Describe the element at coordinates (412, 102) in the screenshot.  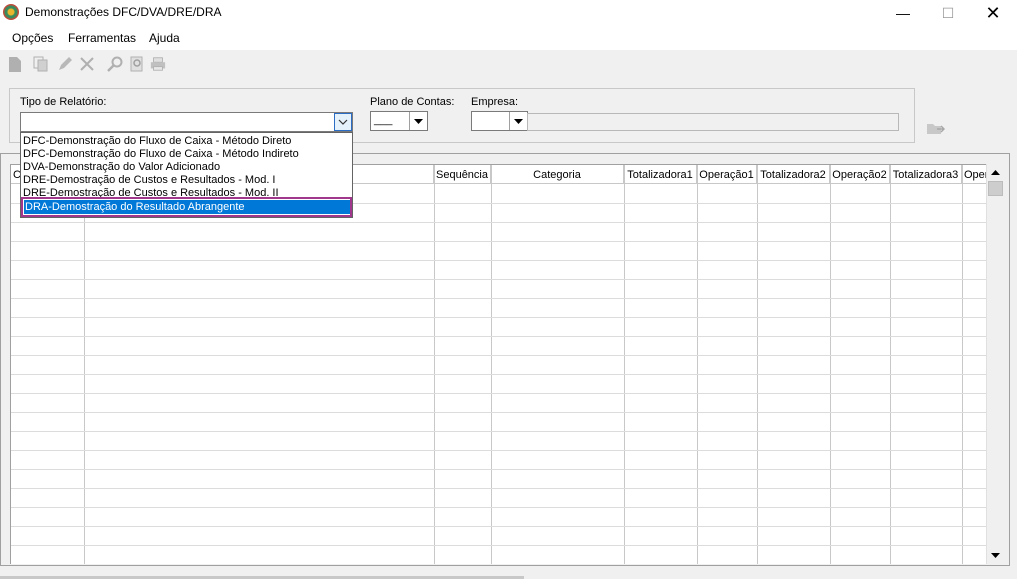
I see `chart-of-accounts-label: Plano de Contas:` at that location.